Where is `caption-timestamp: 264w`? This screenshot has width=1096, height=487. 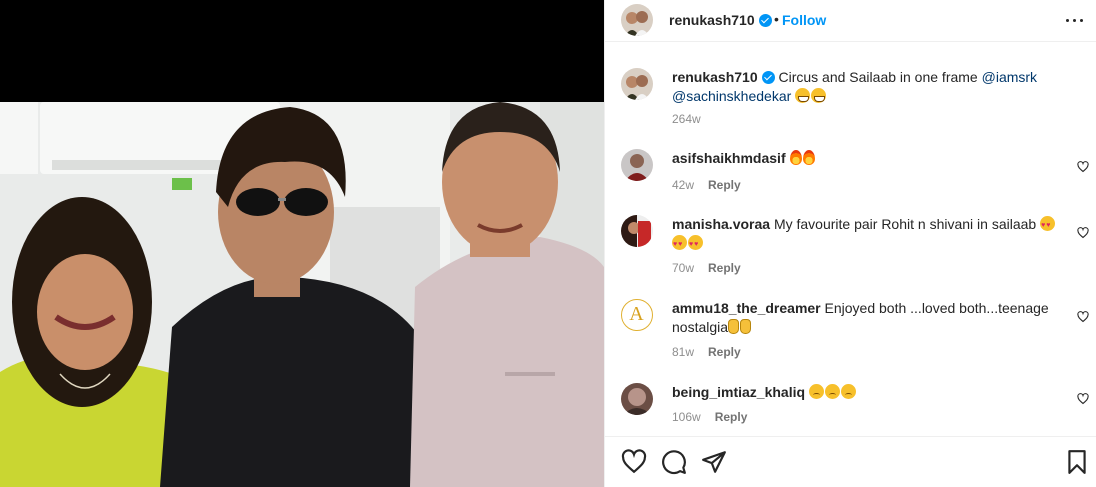
caption-timestamp: 264w is located at coordinates (686, 119).